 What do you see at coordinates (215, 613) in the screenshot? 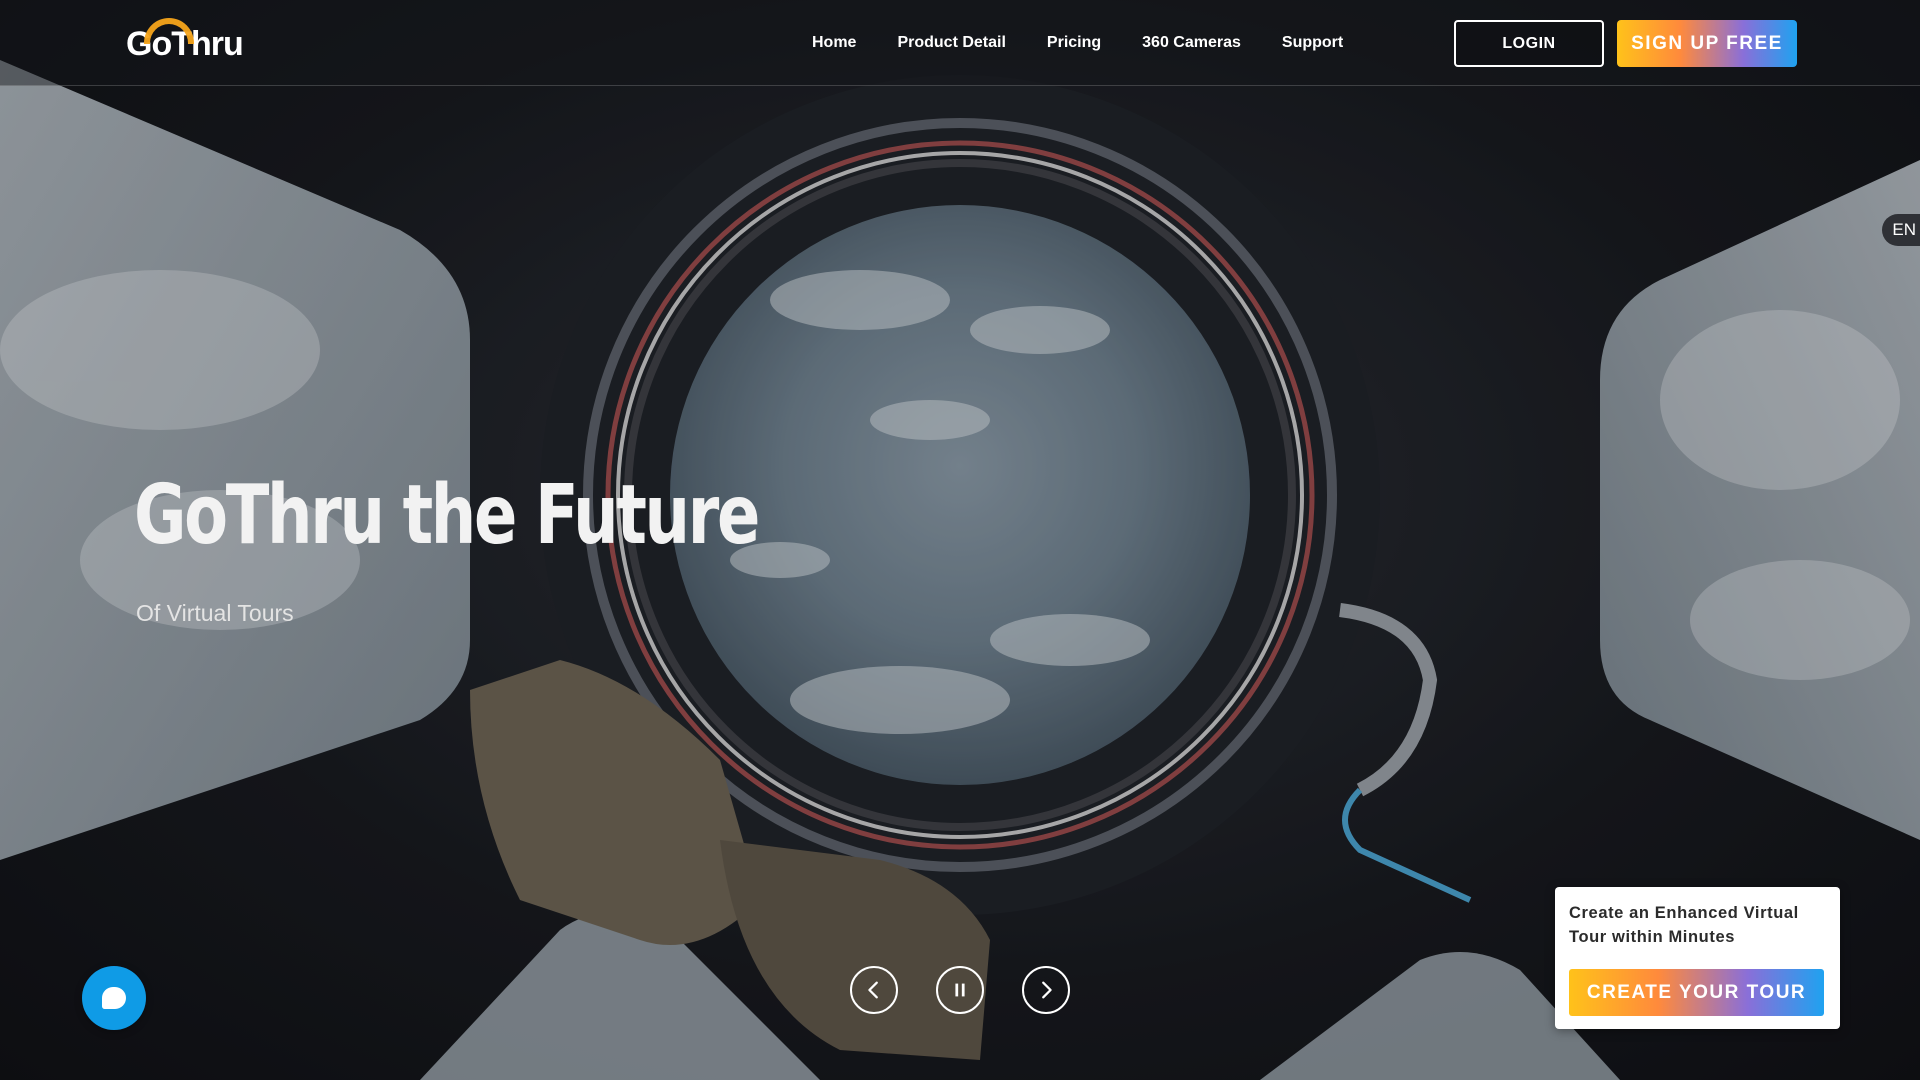
I see `hero-subtitle: Of Virtual Tours` at bounding box center [215, 613].